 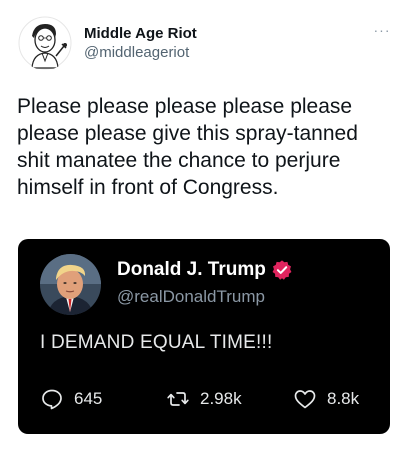 I want to click on more-options-icon: ···, so click(x=382, y=30).